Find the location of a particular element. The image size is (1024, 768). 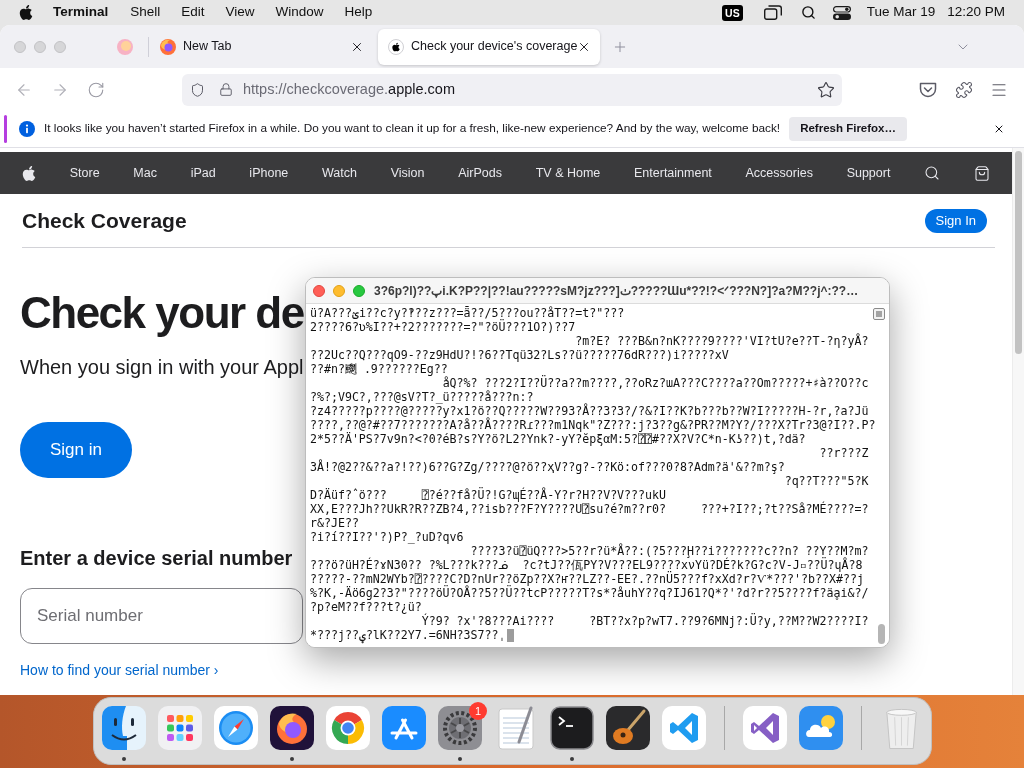

windows-icon is located at coordinates (772, 12).